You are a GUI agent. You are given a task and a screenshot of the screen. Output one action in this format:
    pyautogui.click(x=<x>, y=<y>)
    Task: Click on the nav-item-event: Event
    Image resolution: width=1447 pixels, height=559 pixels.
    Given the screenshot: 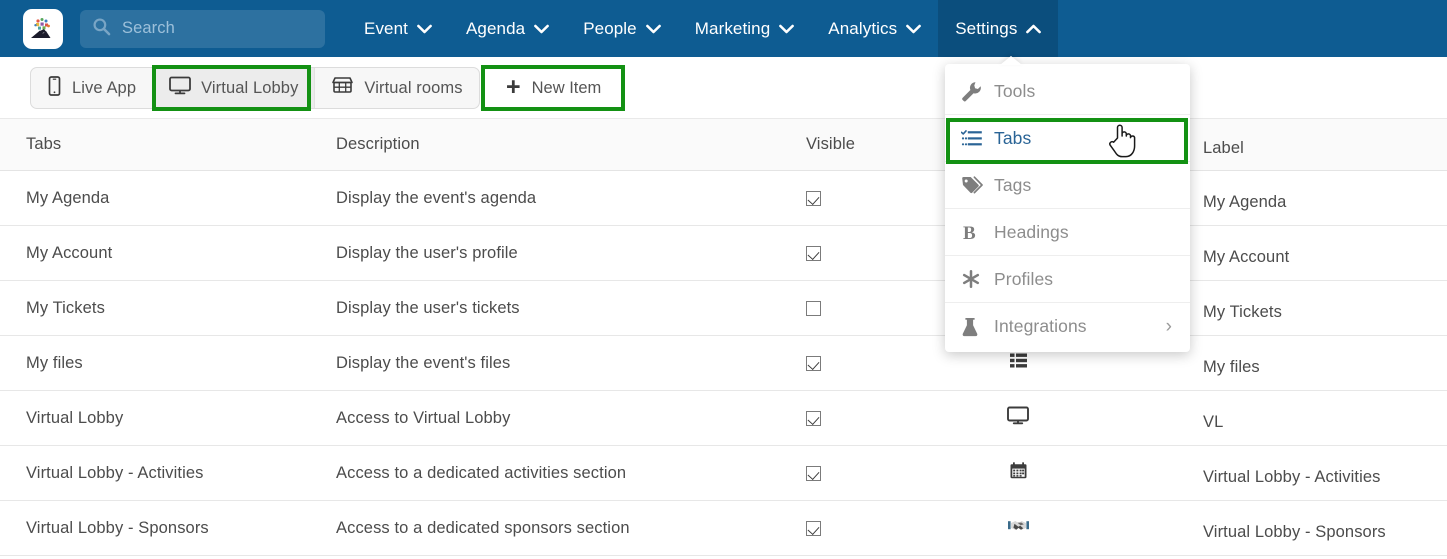 What is the action you would take?
    pyautogui.click(x=398, y=28)
    